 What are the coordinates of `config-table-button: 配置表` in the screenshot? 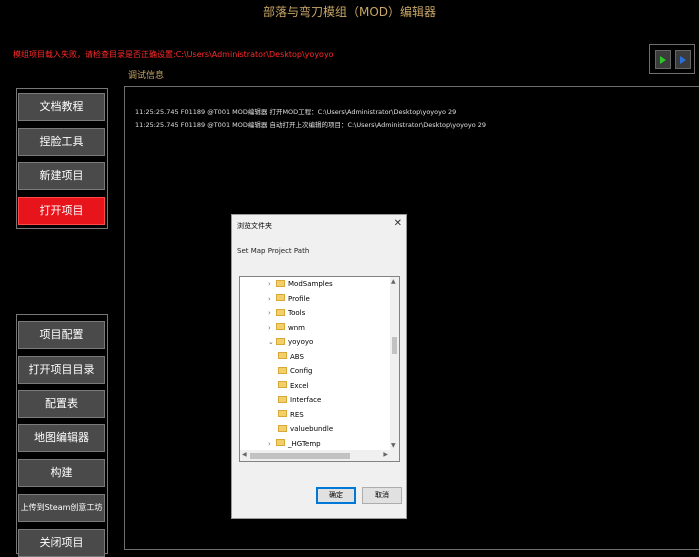 It's located at (61, 404).